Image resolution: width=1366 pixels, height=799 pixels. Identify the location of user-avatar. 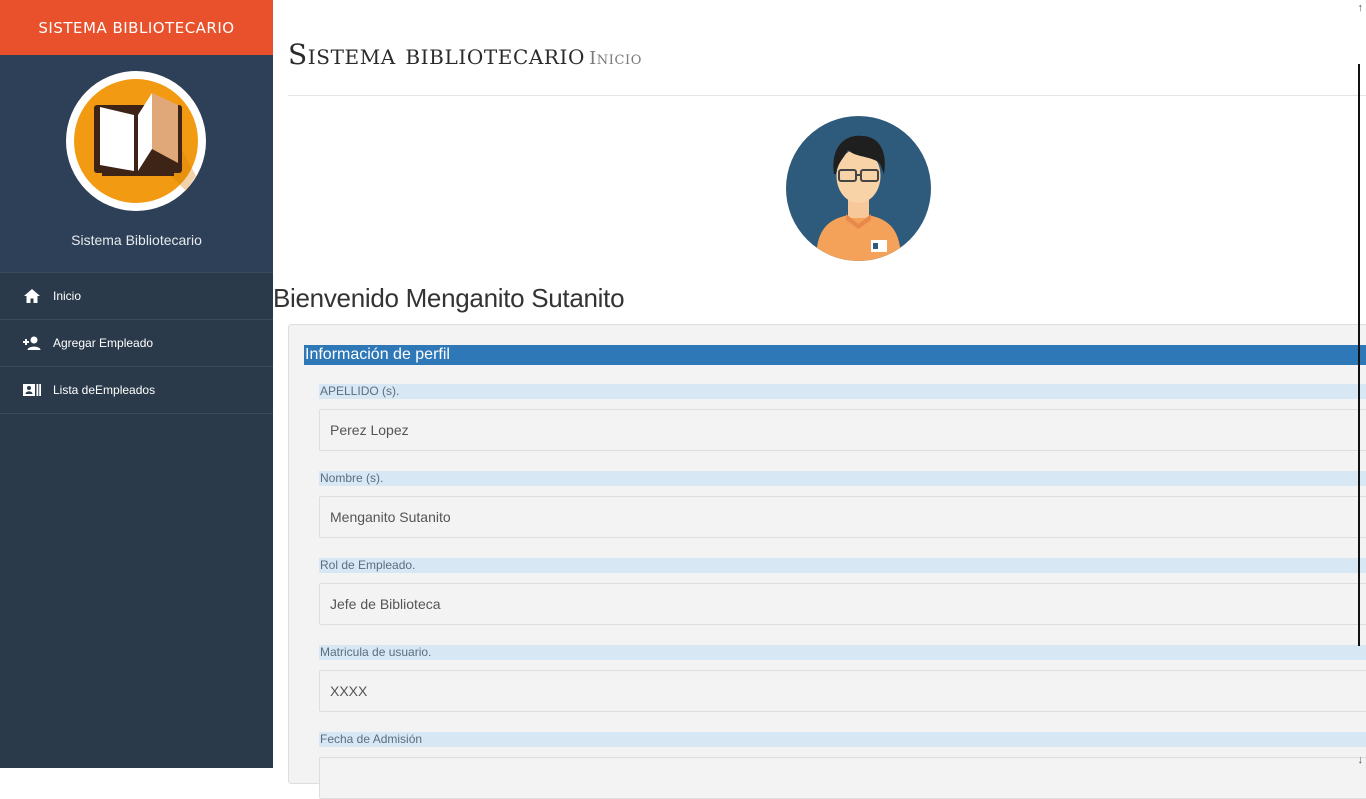
(858, 188).